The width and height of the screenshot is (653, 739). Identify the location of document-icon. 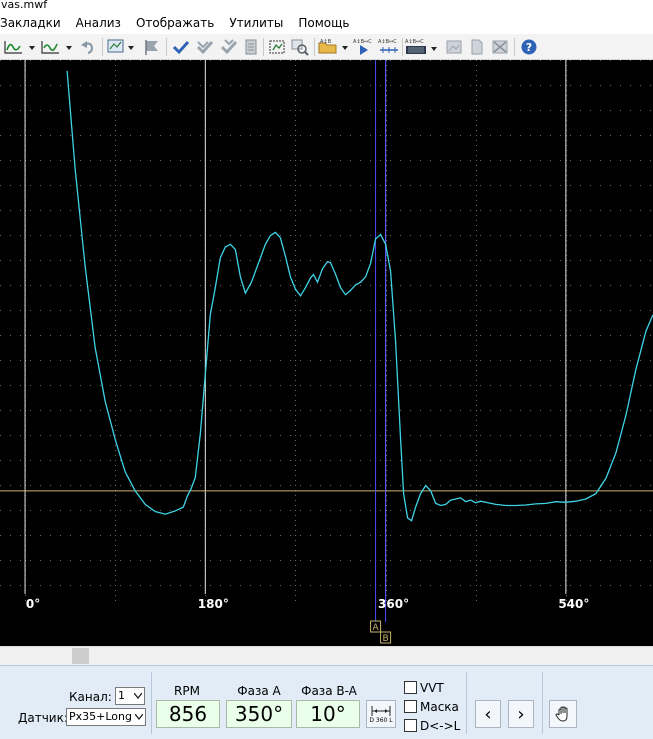
(251, 47).